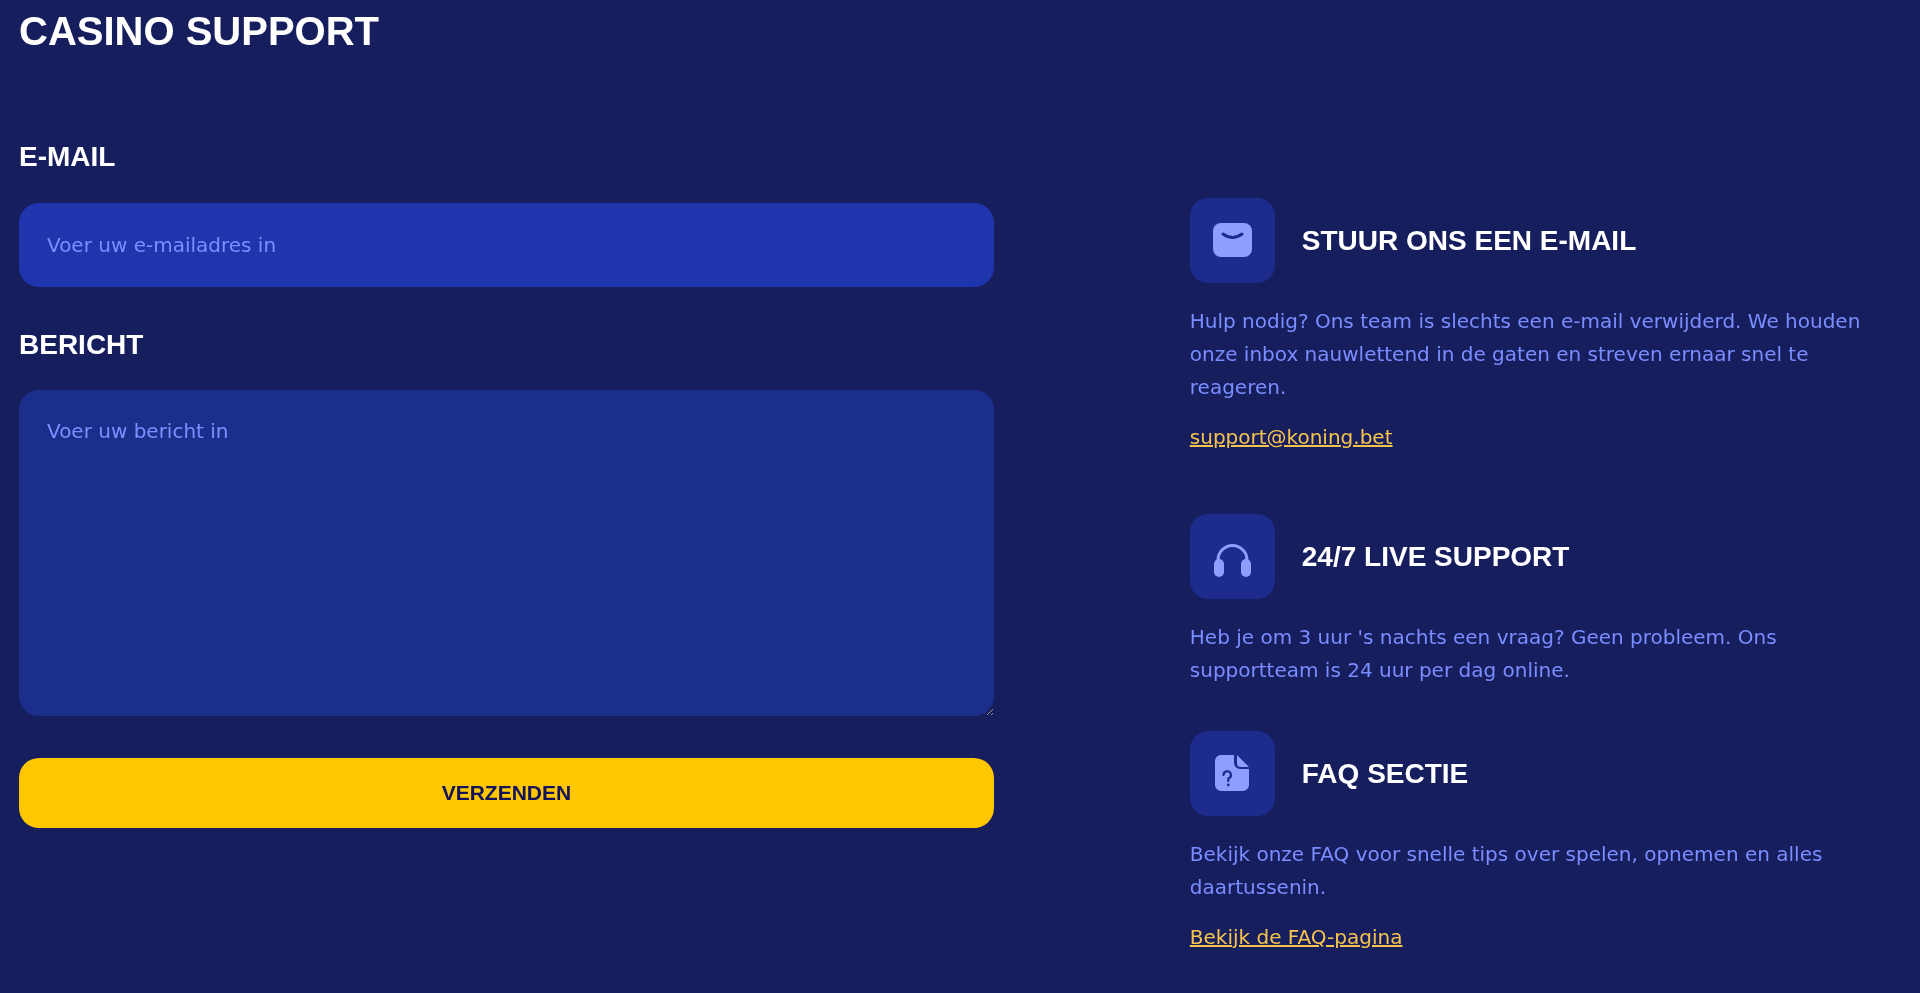 The width and height of the screenshot is (1920, 993). Describe the element at coordinates (1506, 871) in the screenshot. I see `section-description: Bekijk onze FAQ voor snelle tips over spelen, opnemen en alles daartussenin.` at that location.